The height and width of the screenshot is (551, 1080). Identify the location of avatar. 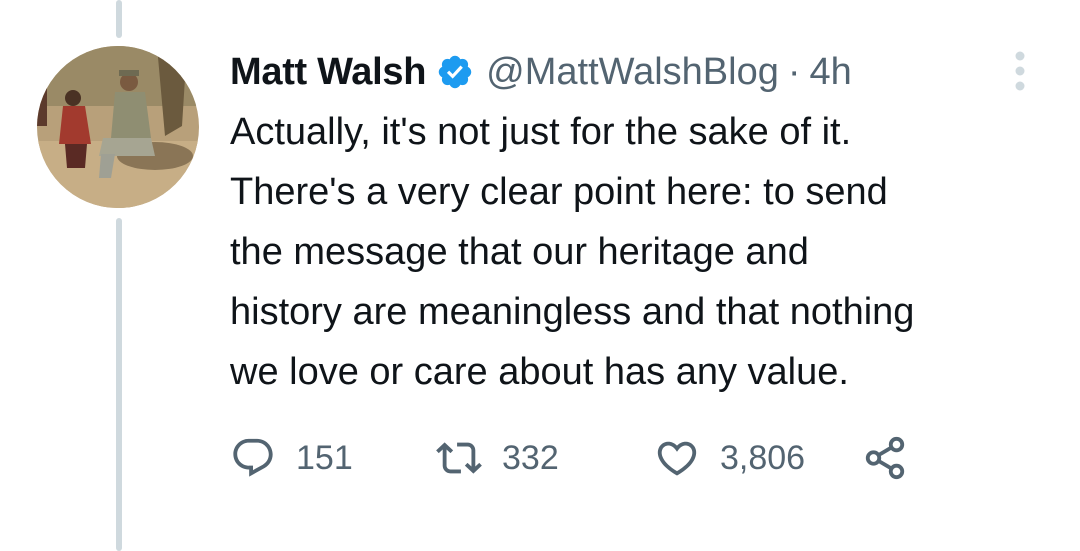
(118, 127).